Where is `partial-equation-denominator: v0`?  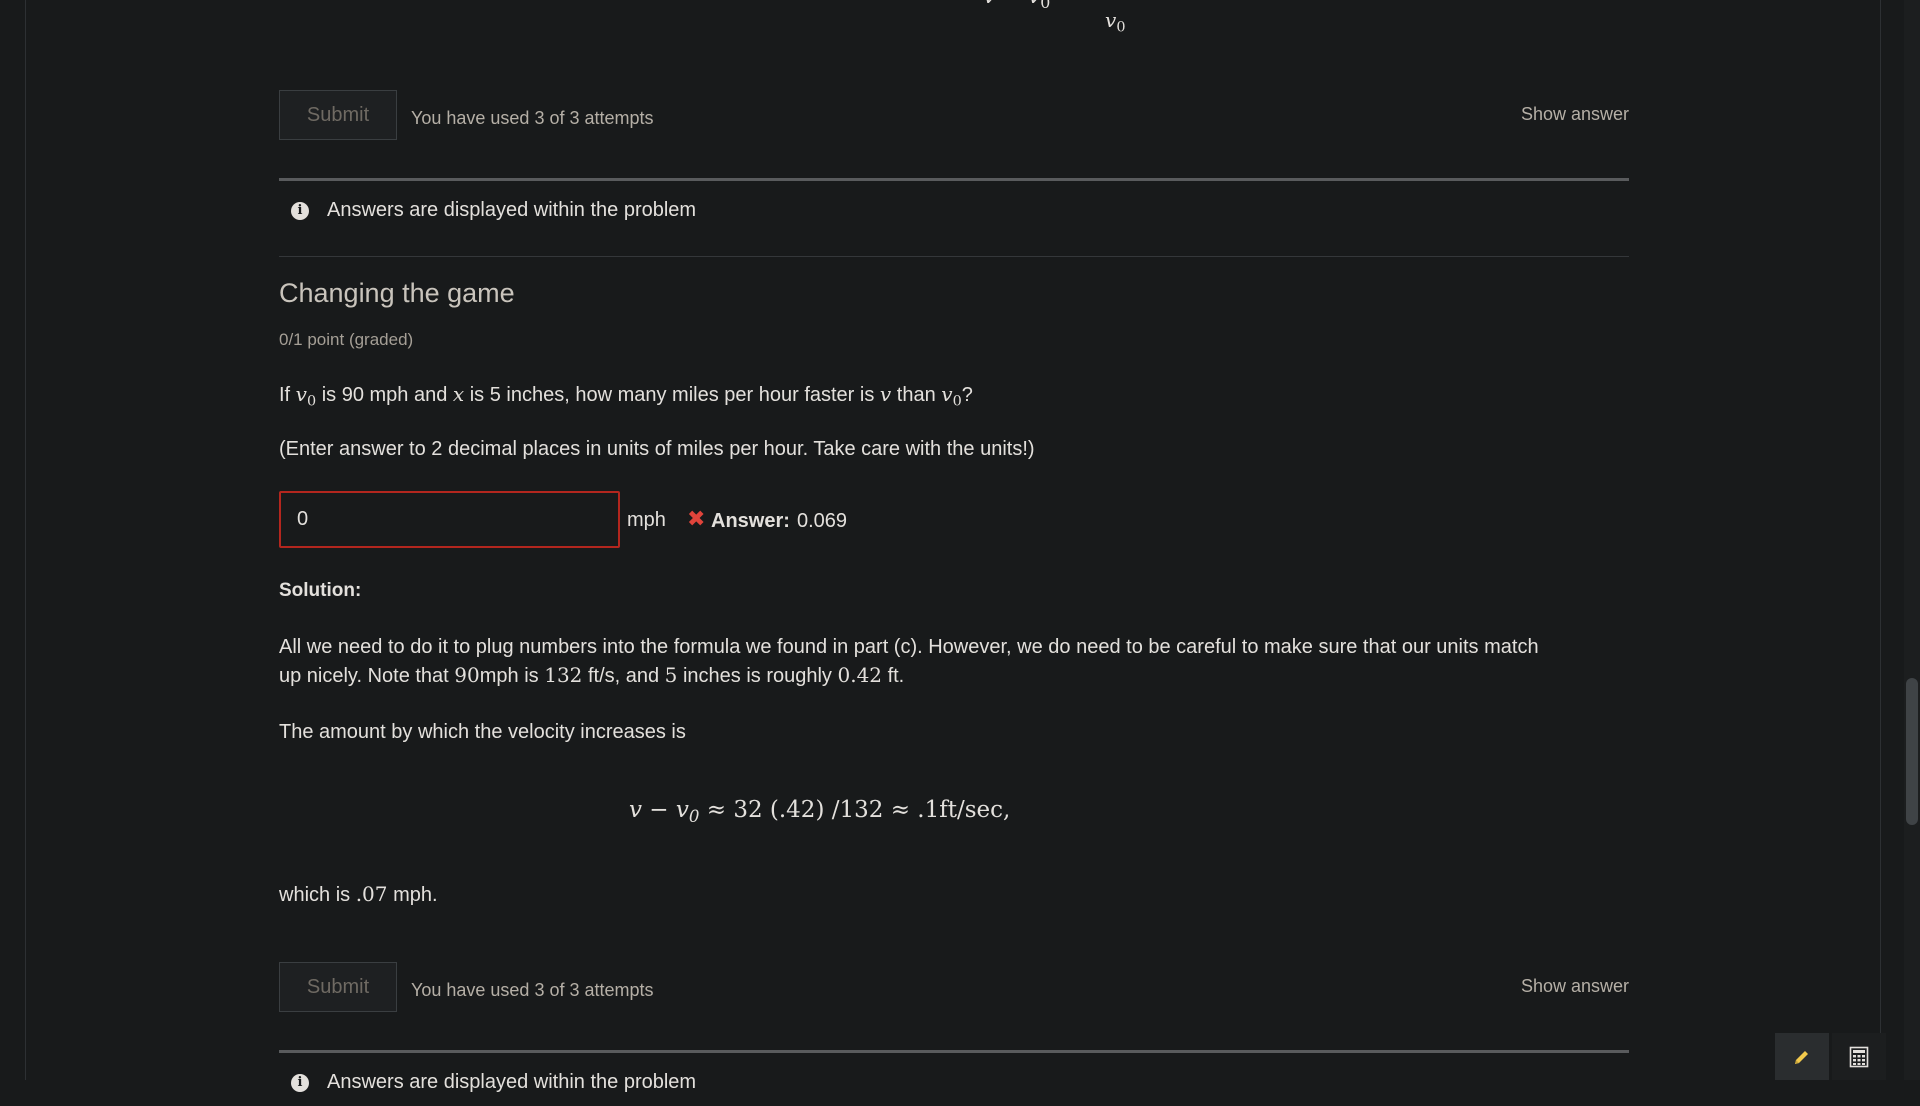 partial-equation-denominator: v0 is located at coordinates (1115, 21).